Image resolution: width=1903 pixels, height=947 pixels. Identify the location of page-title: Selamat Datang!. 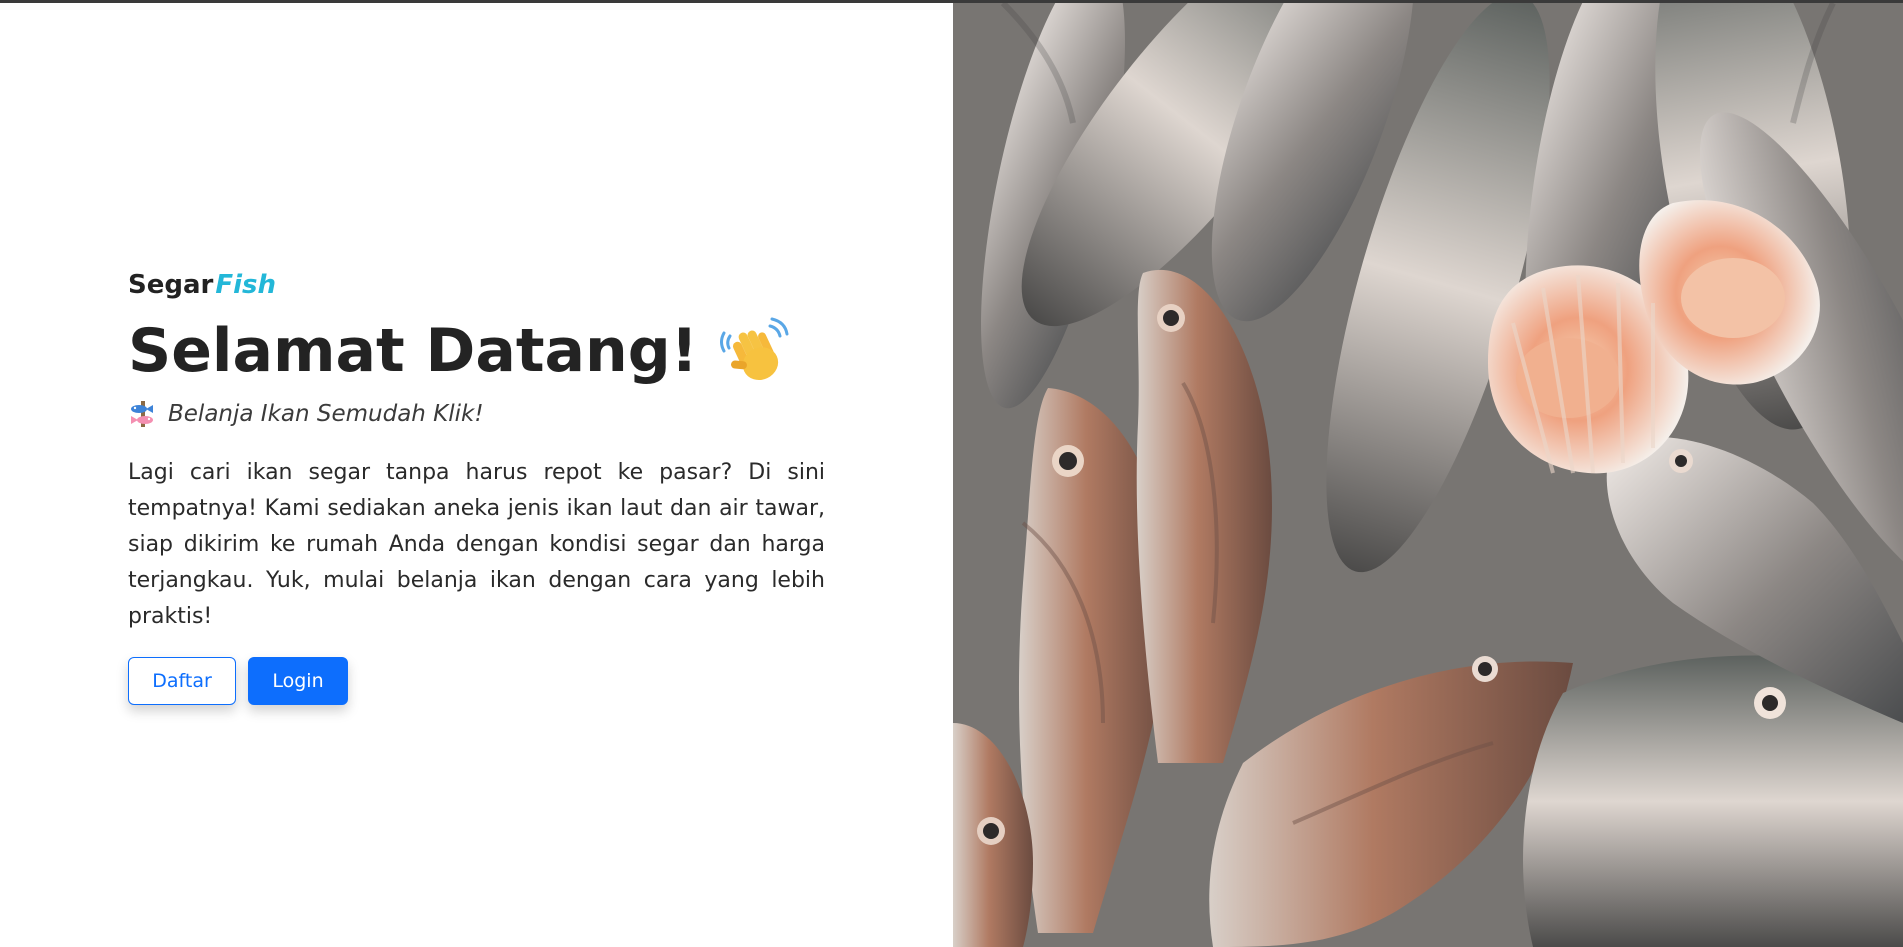
(476, 351).